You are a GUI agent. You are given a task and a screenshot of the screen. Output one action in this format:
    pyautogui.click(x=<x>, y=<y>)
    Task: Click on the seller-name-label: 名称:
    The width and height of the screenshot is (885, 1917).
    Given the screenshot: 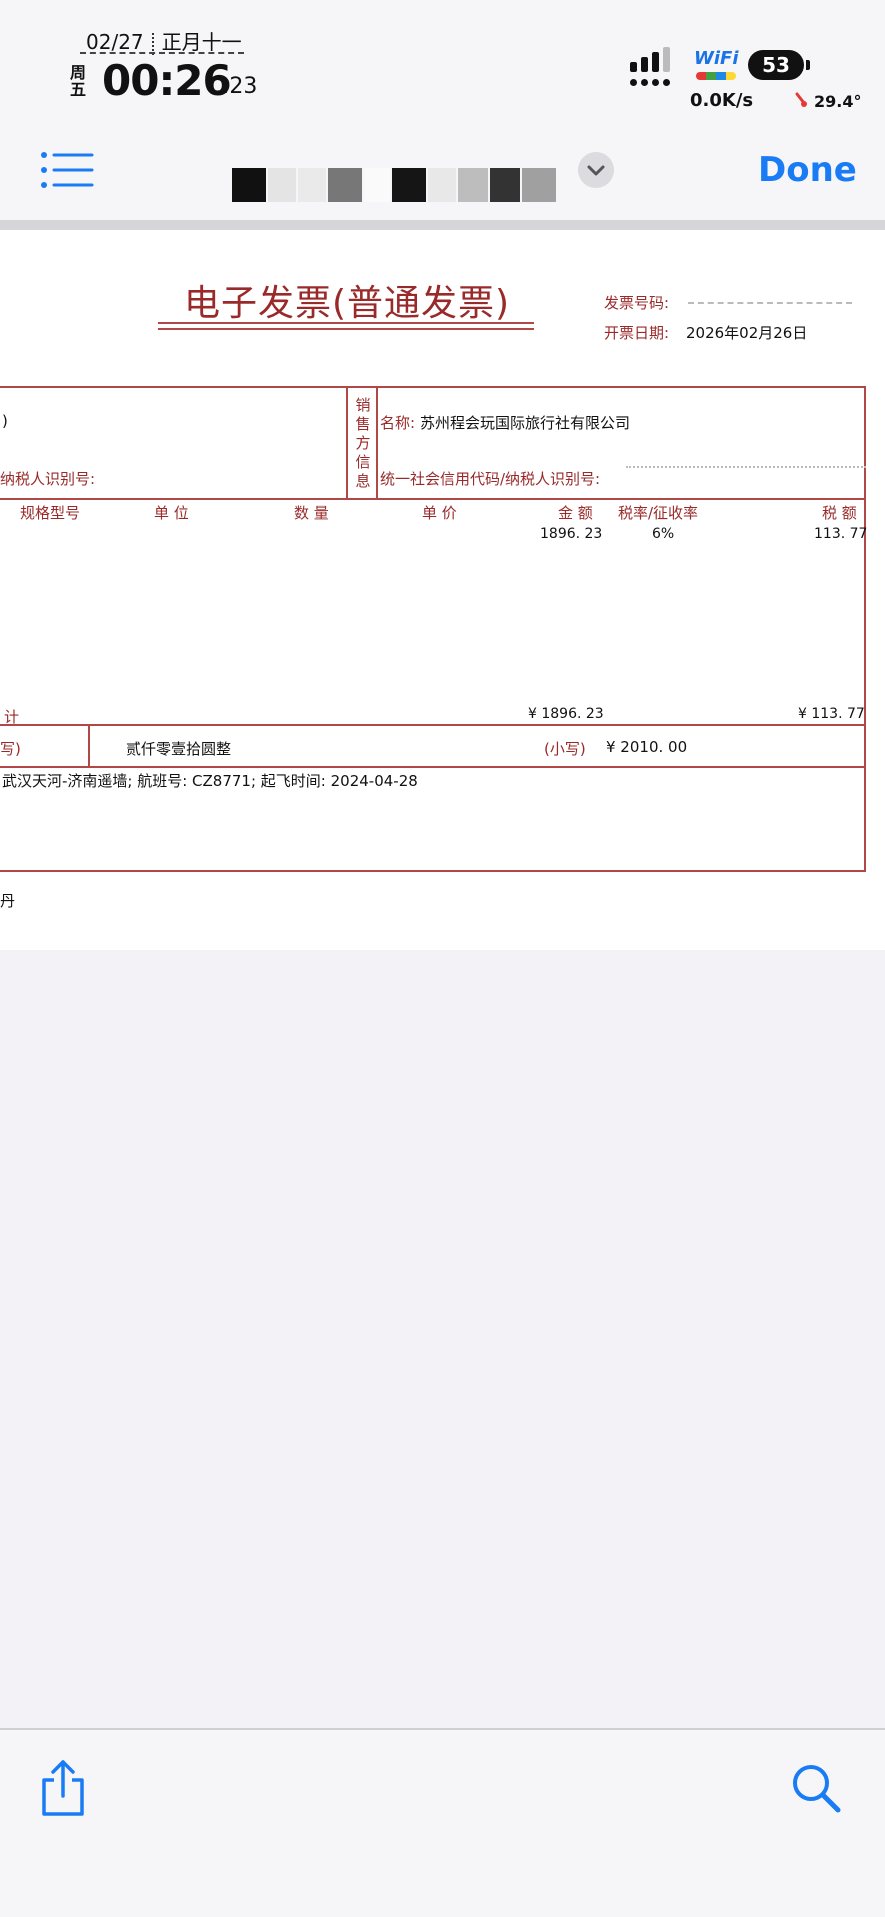 What is the action you would take?
    pyautogui.click(x=398, y=423)
    